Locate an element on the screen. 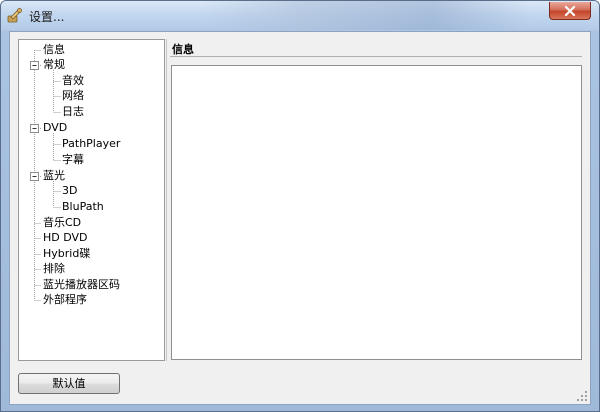 Image resolution: width=600 pixels, height=412 pixels. title-bar-background is located at coordinates (366, 15).